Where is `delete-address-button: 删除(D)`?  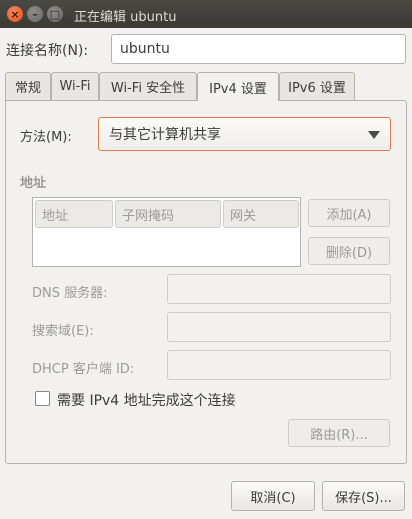
delete-address-button: 删除(D) is located at coordinates (349, 251).